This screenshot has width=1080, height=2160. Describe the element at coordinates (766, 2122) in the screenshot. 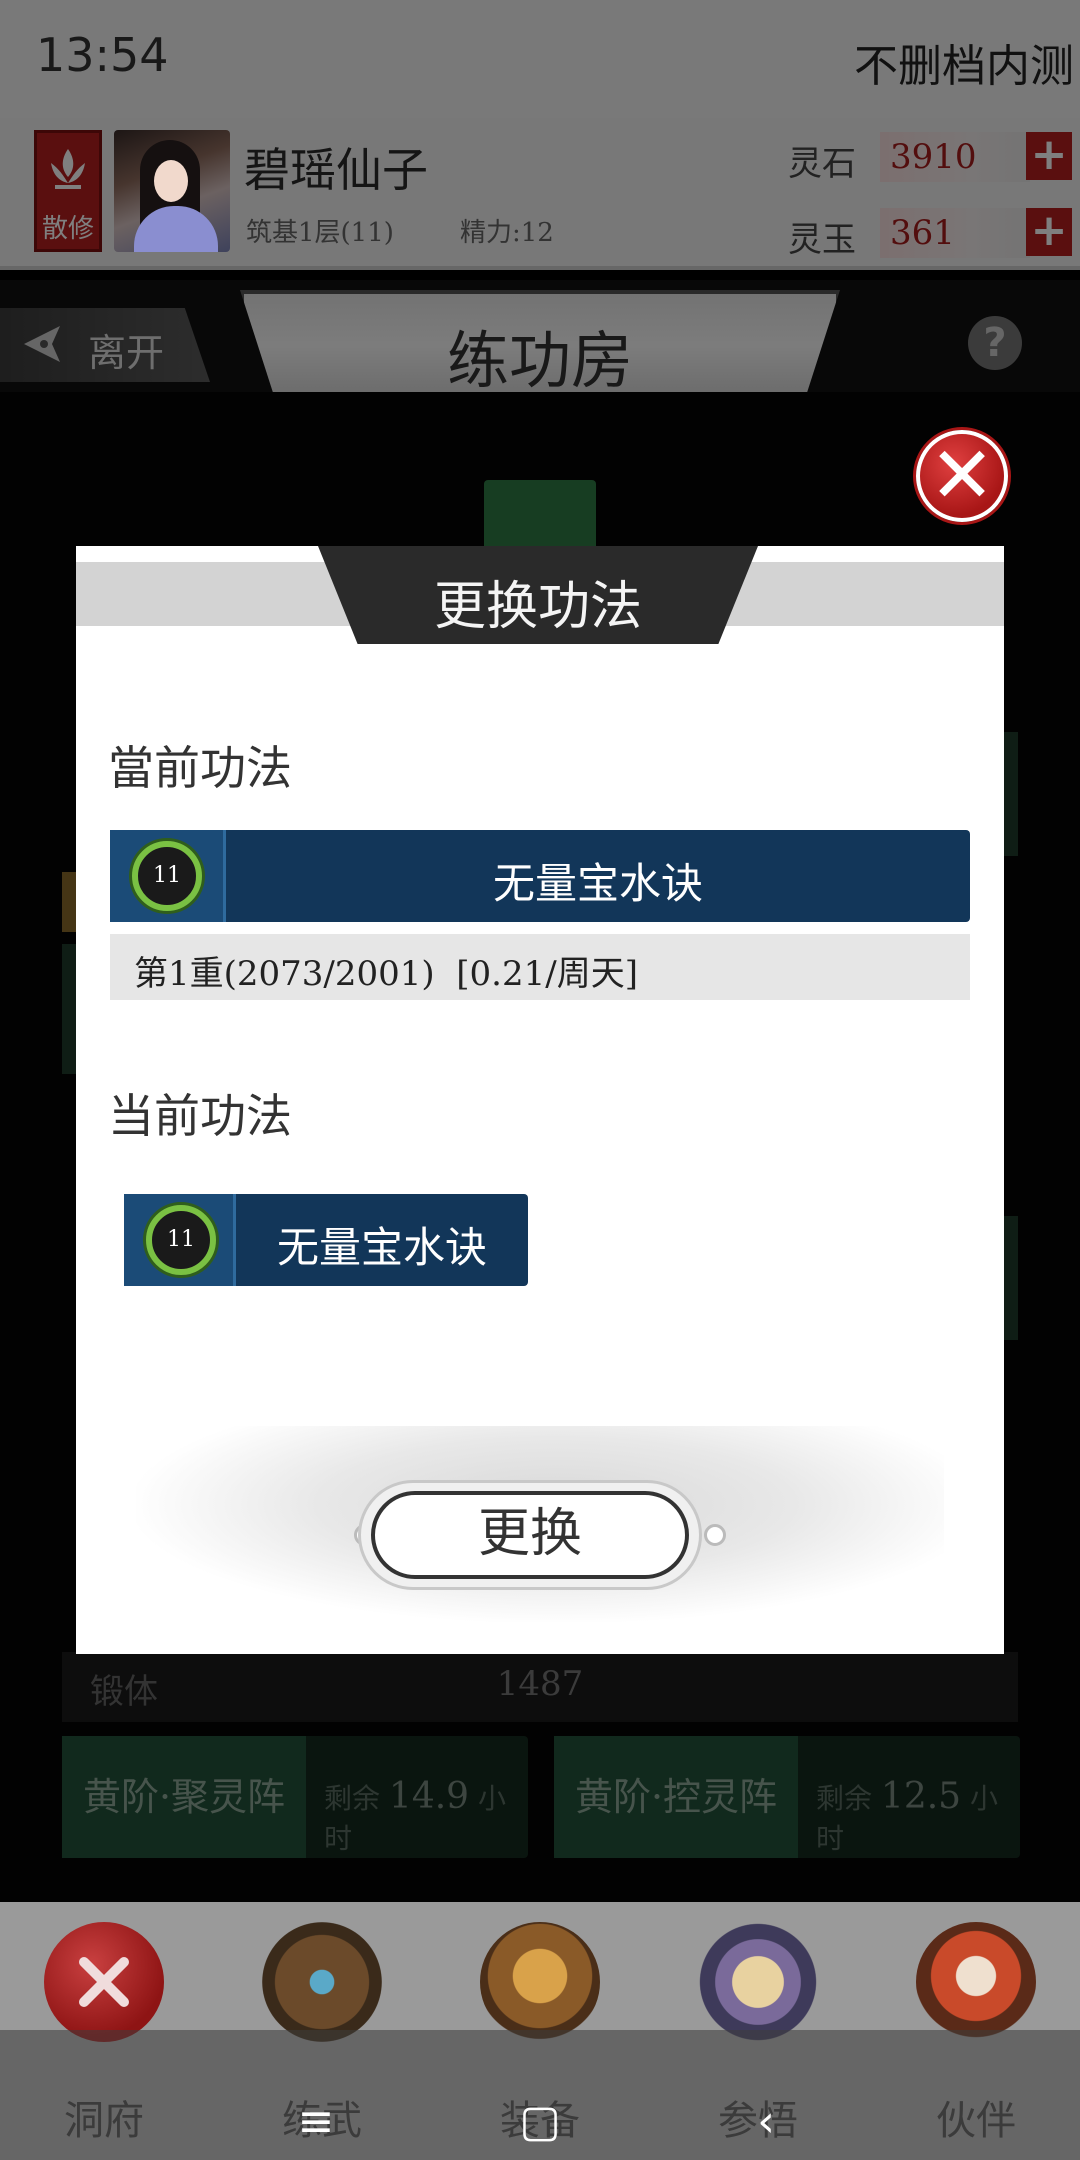

I see `back-icon: ‹` at that location.